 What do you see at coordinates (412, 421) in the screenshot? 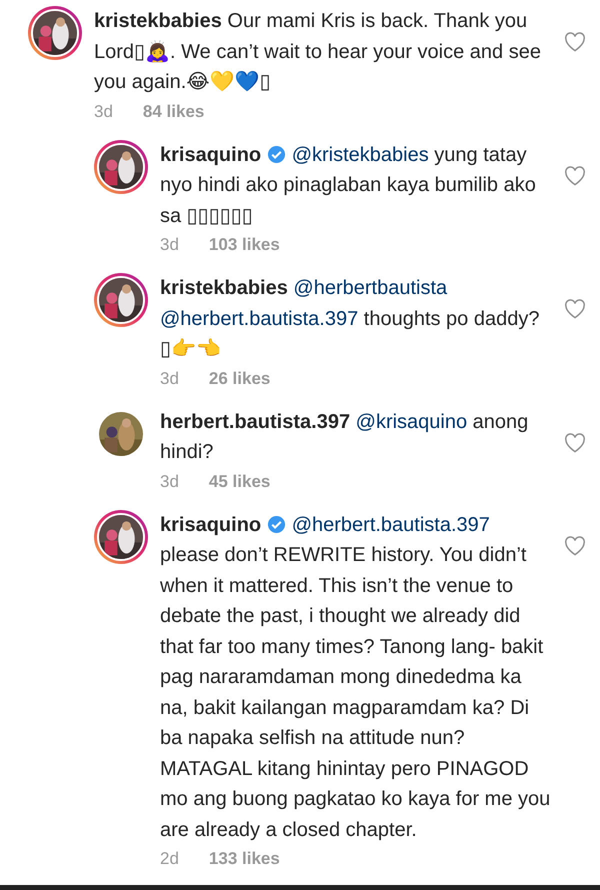
I see `mention-link: @krisaquino` at bounding box center [412, 421].